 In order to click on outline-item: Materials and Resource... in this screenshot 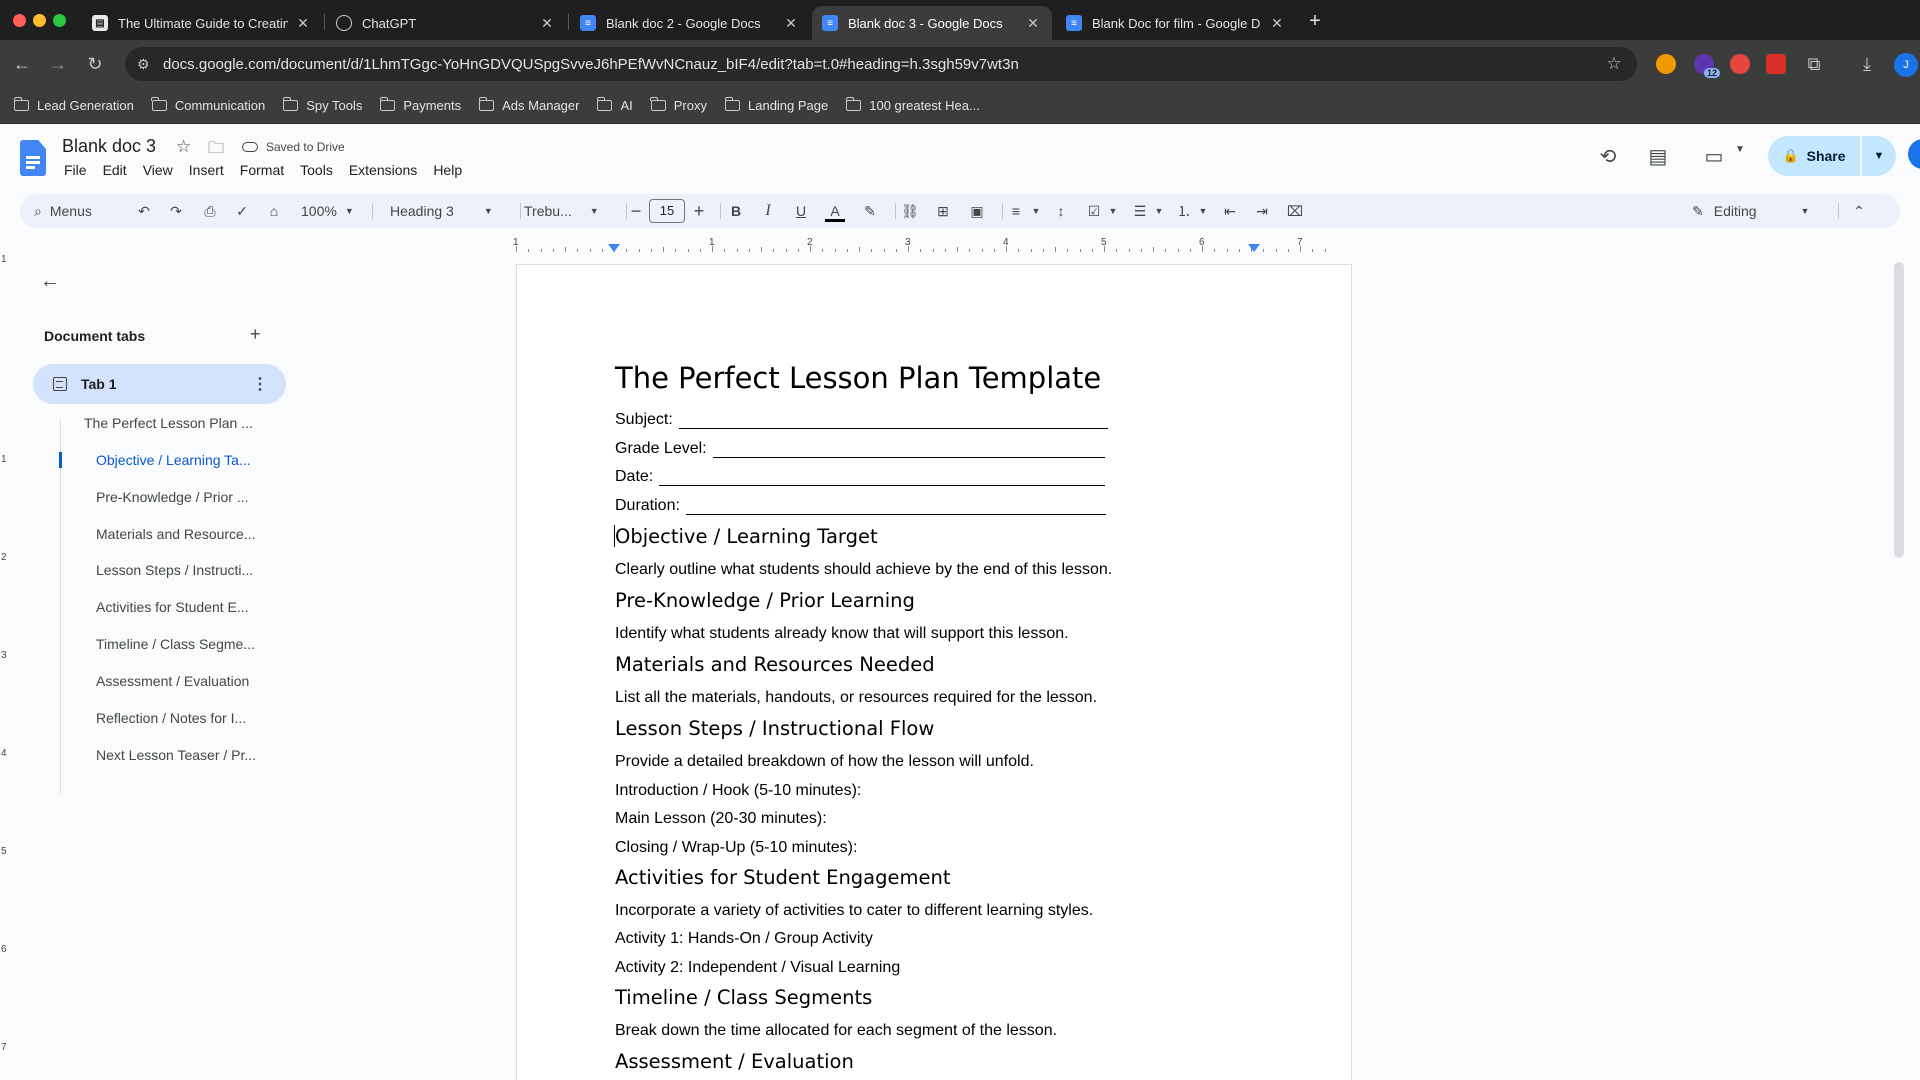, I will do `click(176, 534)`.